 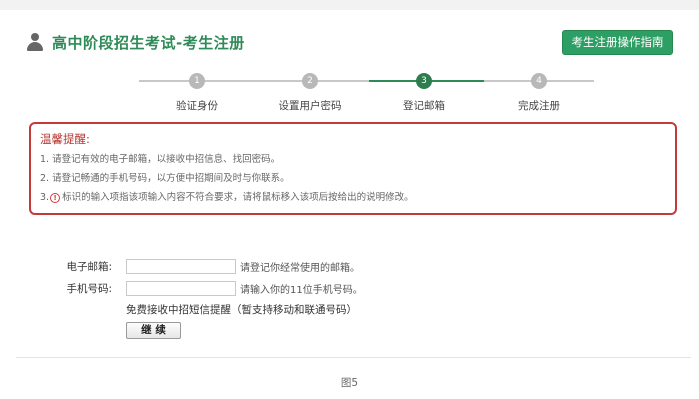 I want to click on step-verify-identity: 1 验证身份, so click(x=197, y=90).